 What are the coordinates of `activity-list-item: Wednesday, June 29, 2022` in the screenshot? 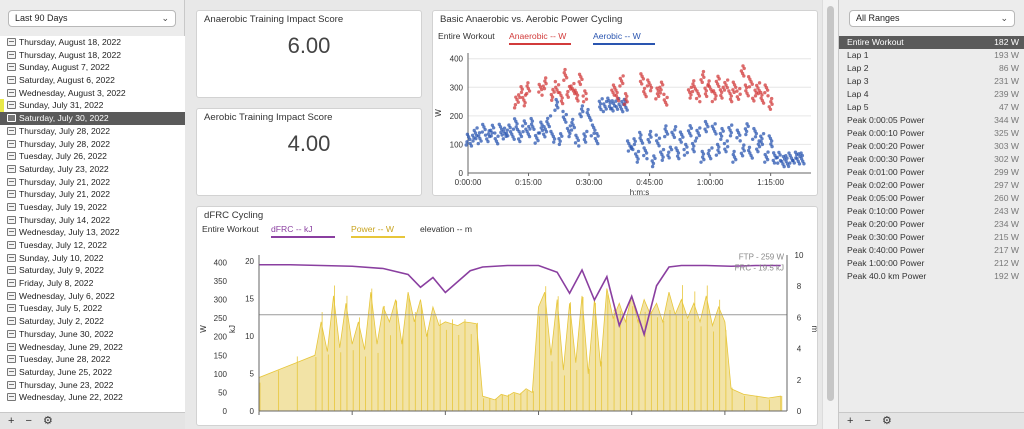 It's located at (92, 347).